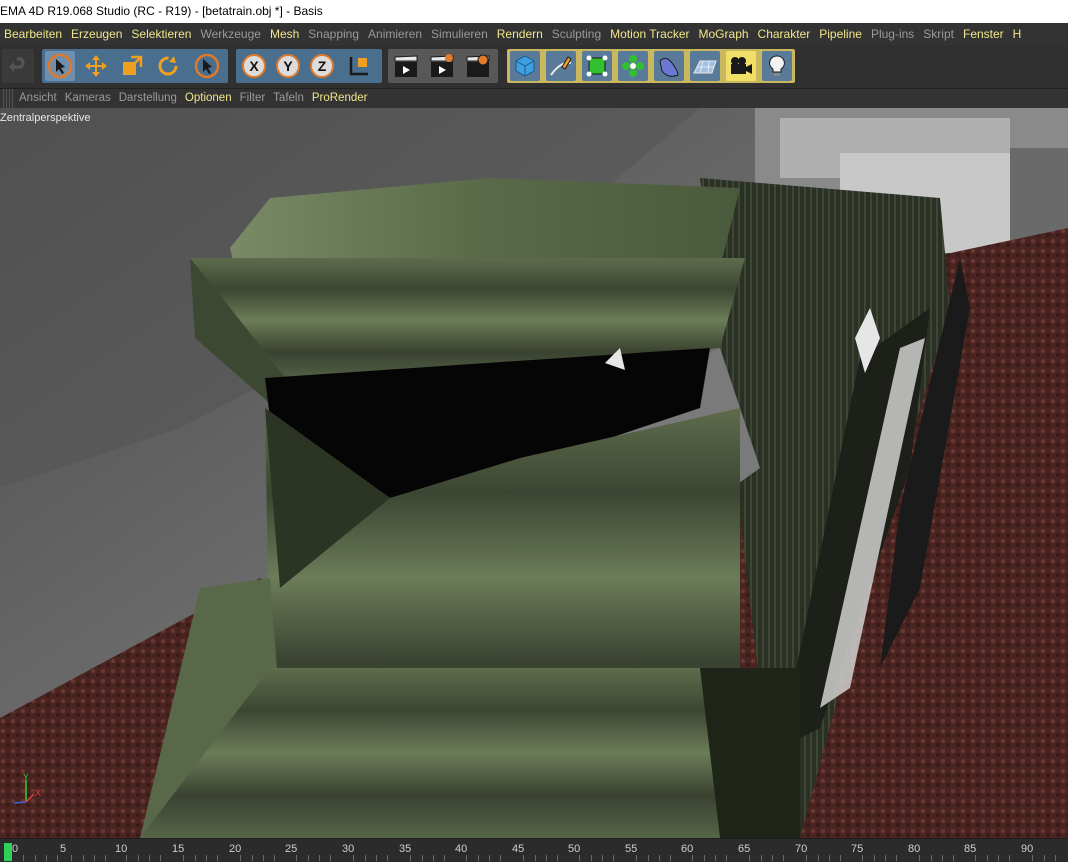  What do you see at coordinates (8, 852) in the screenshot?
I see `timeline-cursor` at bounding box center [8, 852].